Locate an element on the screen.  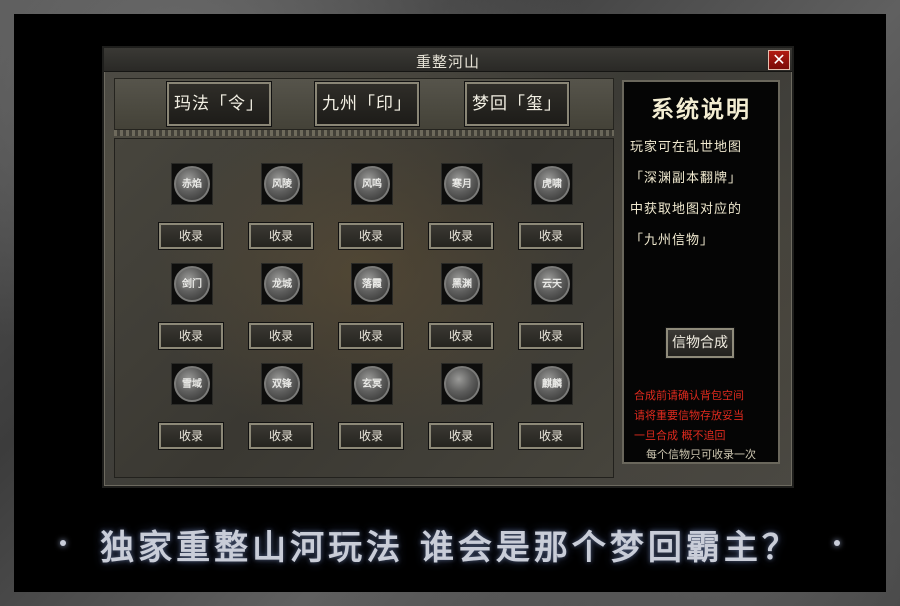
token-slot: 虎啸 is located at coordinates (552, 184).